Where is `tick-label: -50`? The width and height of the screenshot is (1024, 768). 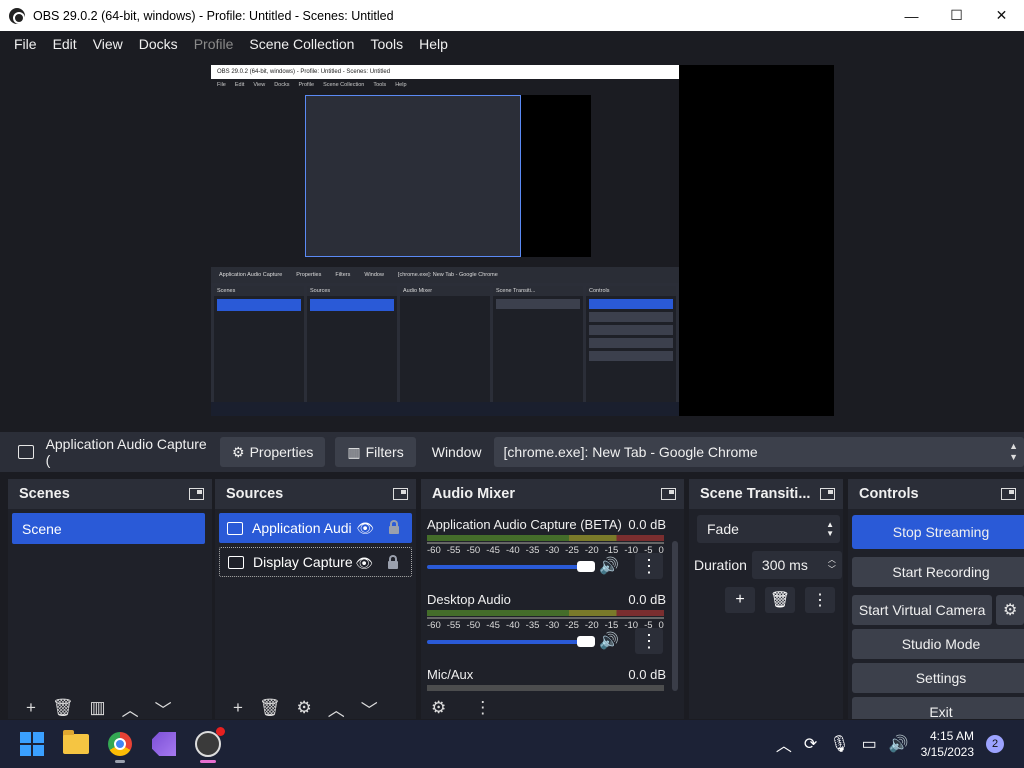
tick-label: -50 is located at coordinates (473, 550).